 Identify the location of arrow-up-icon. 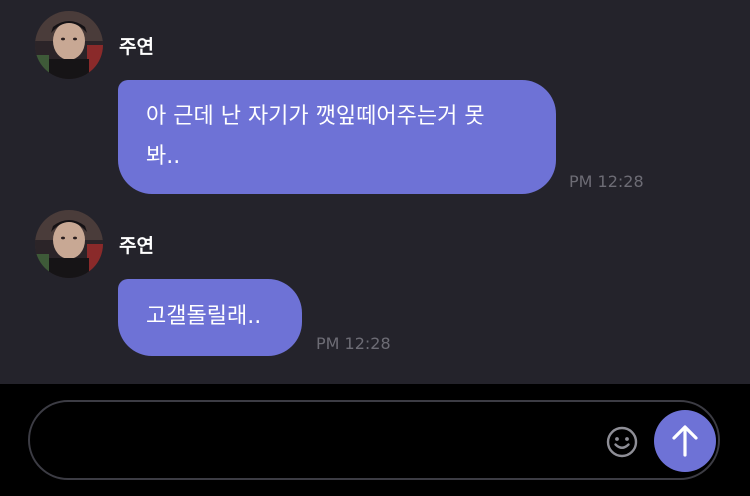
(685, 441).